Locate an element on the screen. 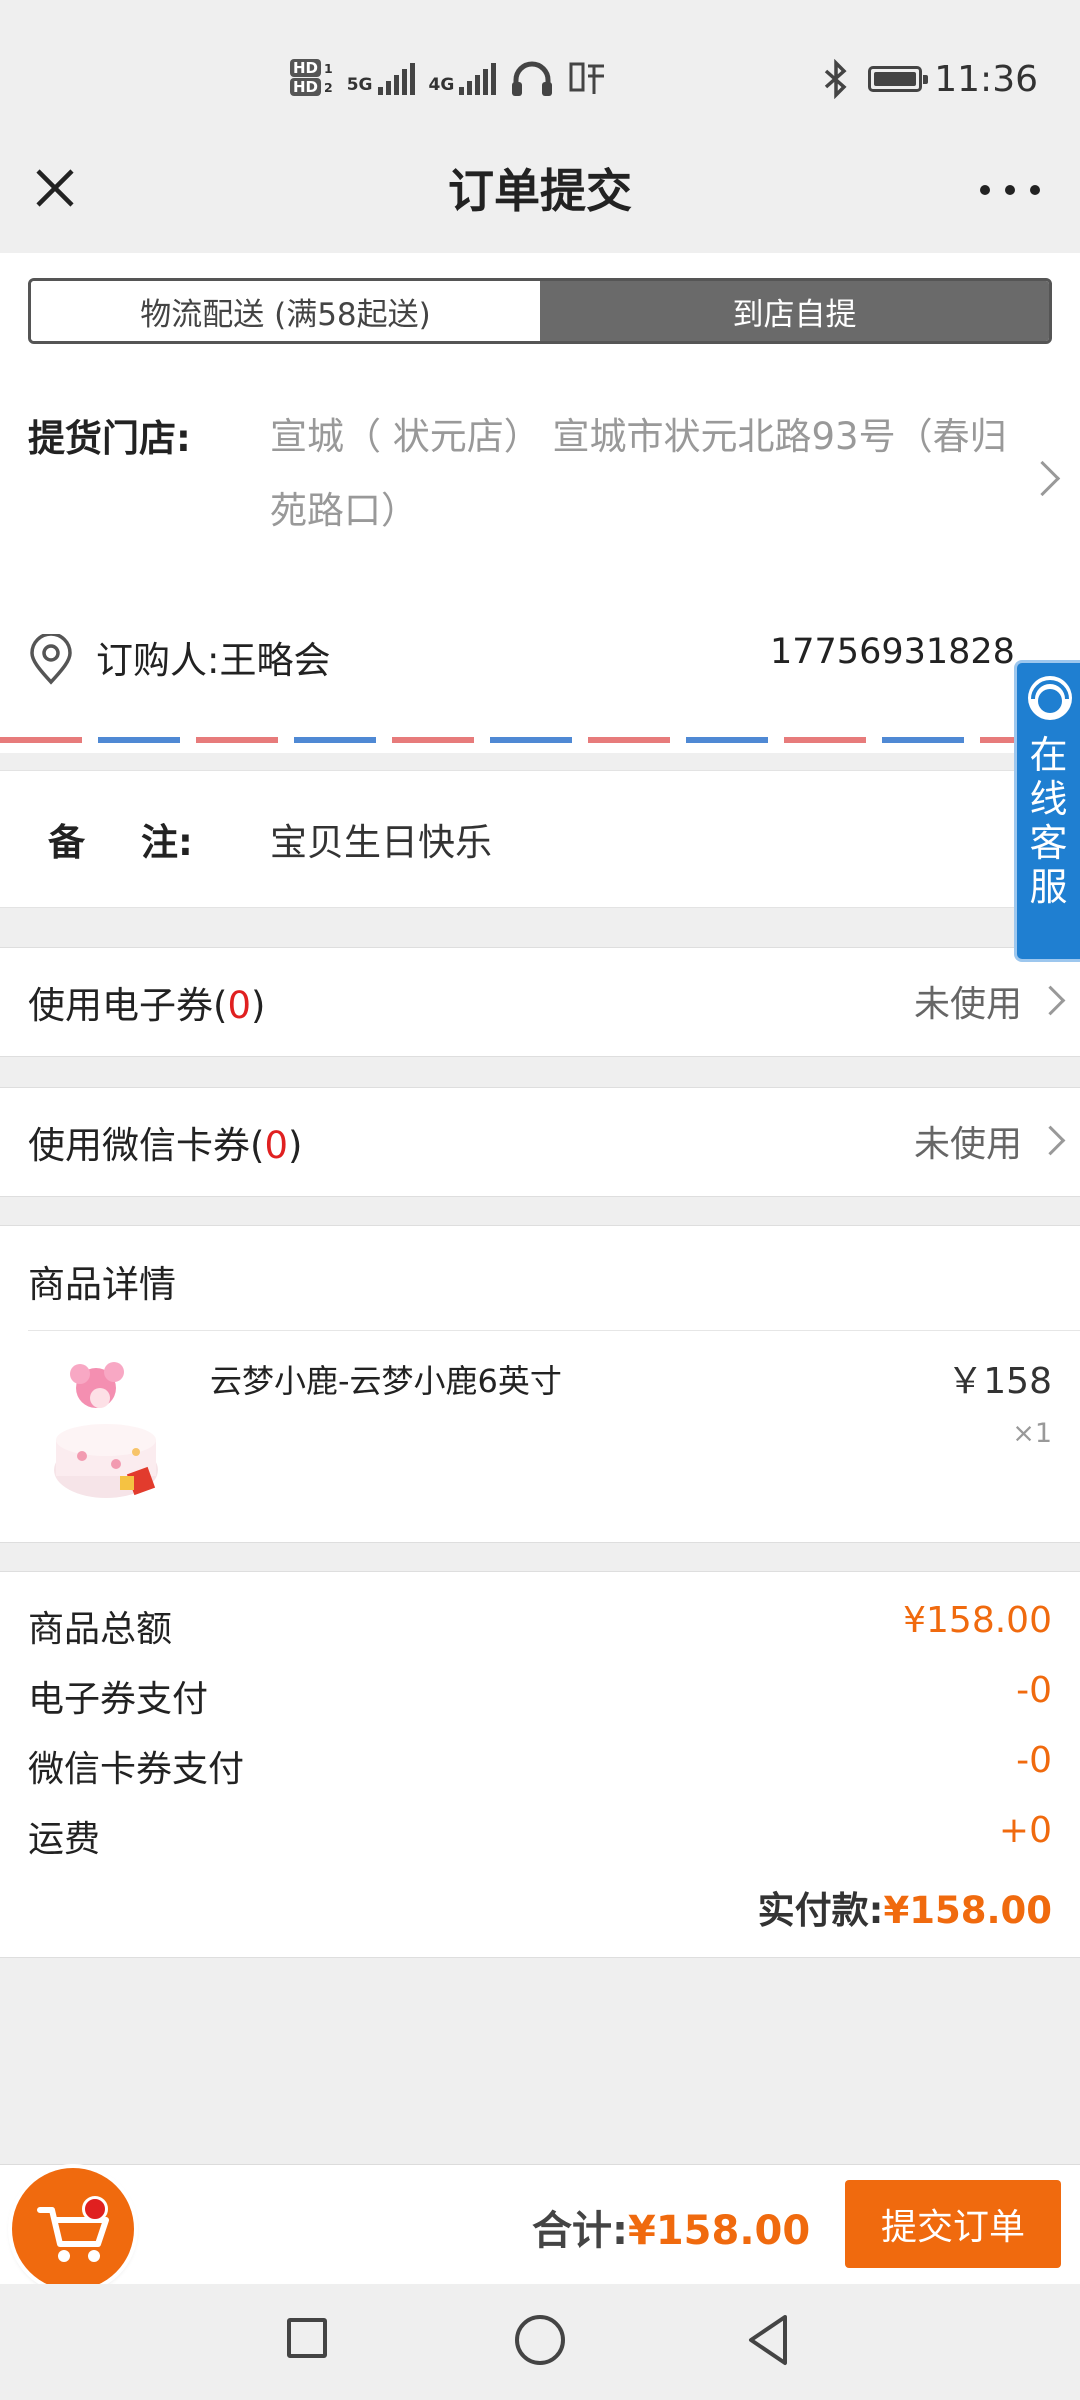 This screenshot has height=2400, width=1080. wechat-coupon-label: 使用微信卡券(0) is located at coordinates (165, 1145).